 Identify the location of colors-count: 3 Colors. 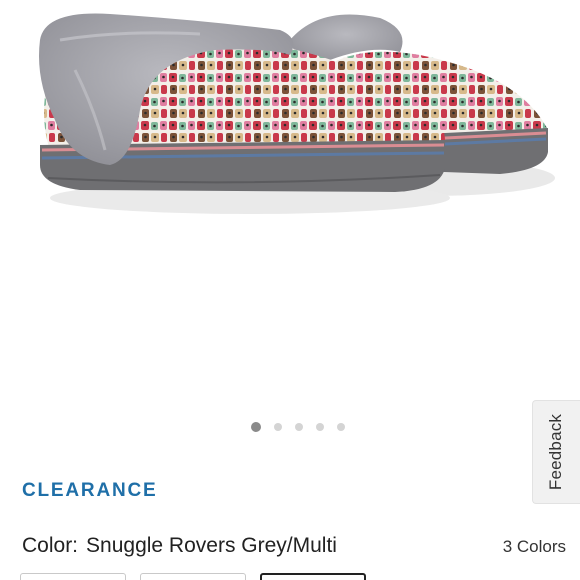
(534, 546).